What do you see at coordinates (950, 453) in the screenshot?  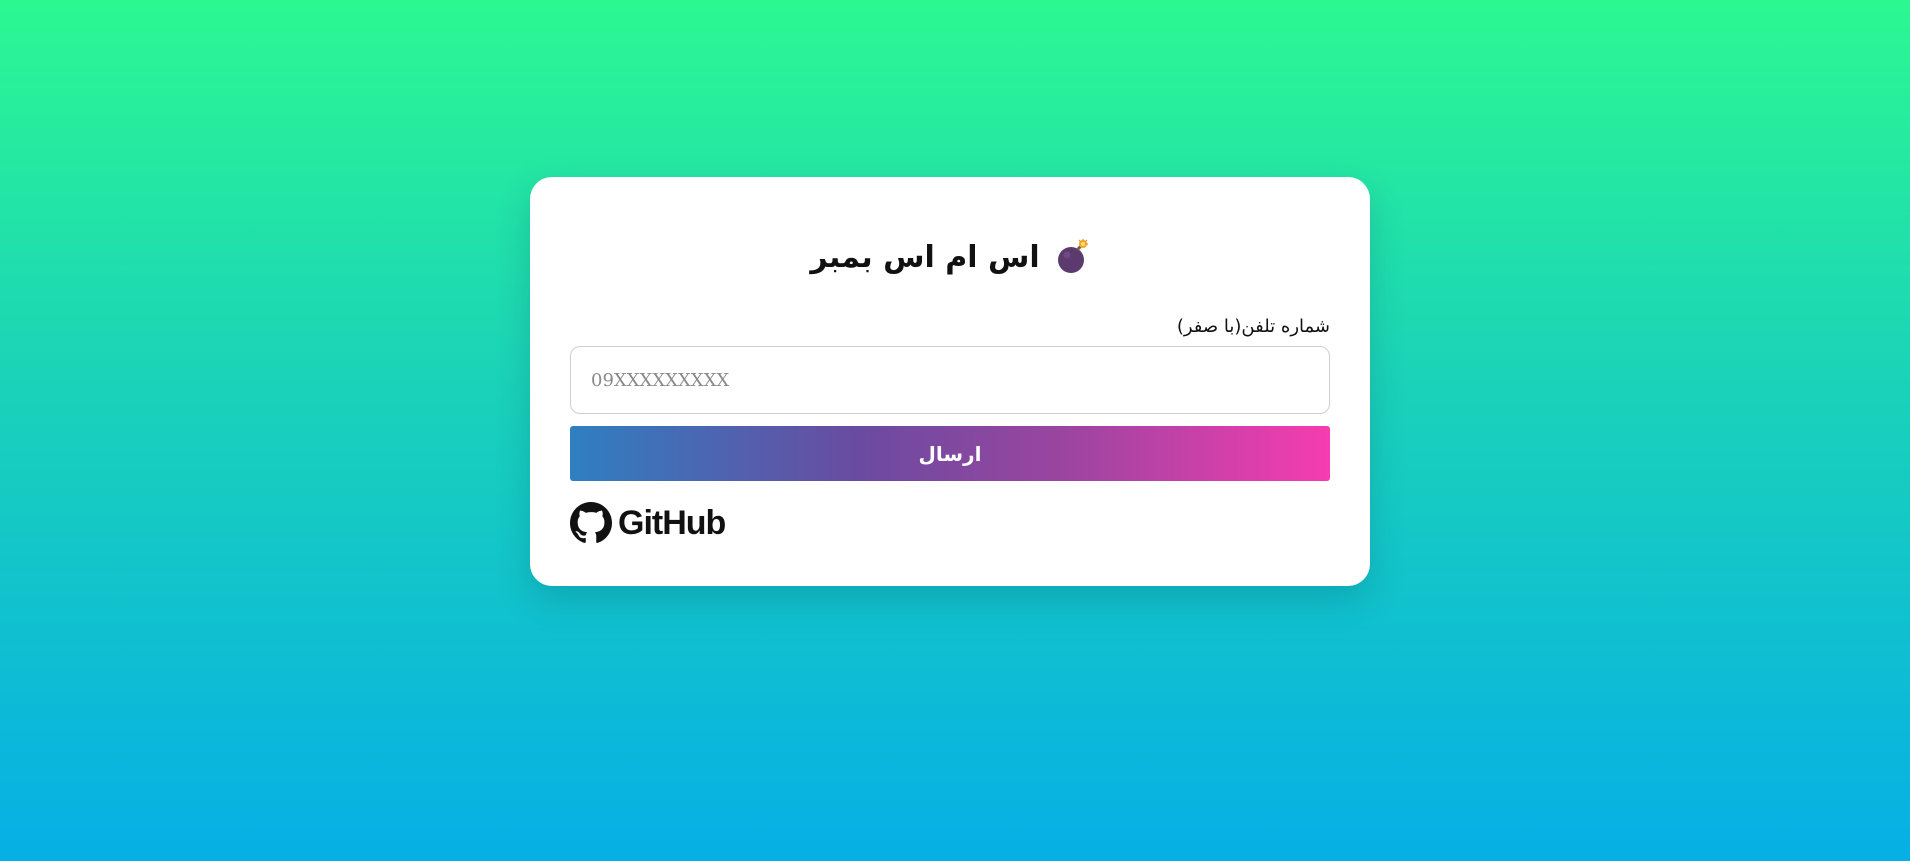 I see `submit-button: ارسال` at bounding box center [950, 453].